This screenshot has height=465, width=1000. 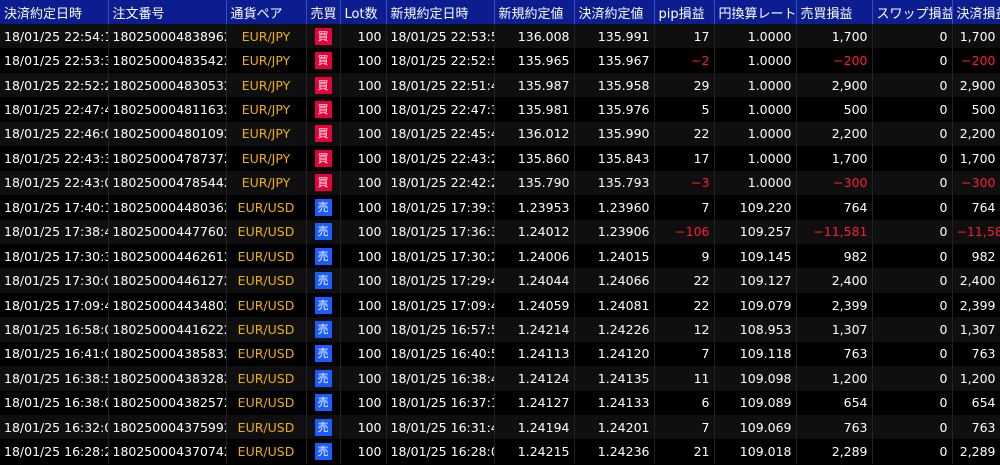 What do you see at coordinates (54, 36) in the screenshot?
I see `cell-close-time: 18/01/25 22:54:18` at bounding box center [54, 36].